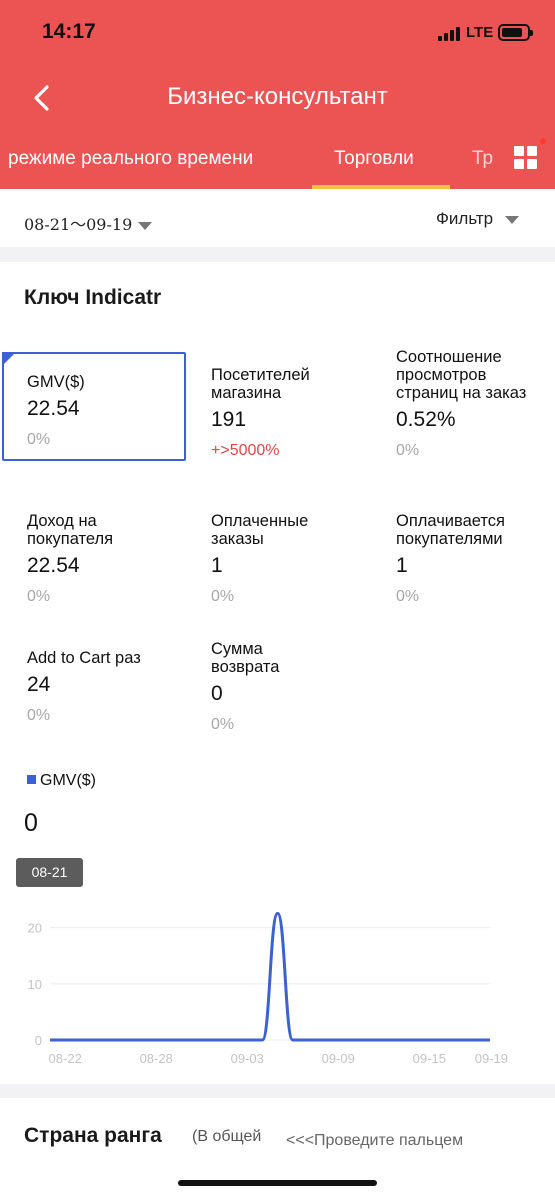  I want to click on x-tick-label: 08-22, so click(65, 1058).